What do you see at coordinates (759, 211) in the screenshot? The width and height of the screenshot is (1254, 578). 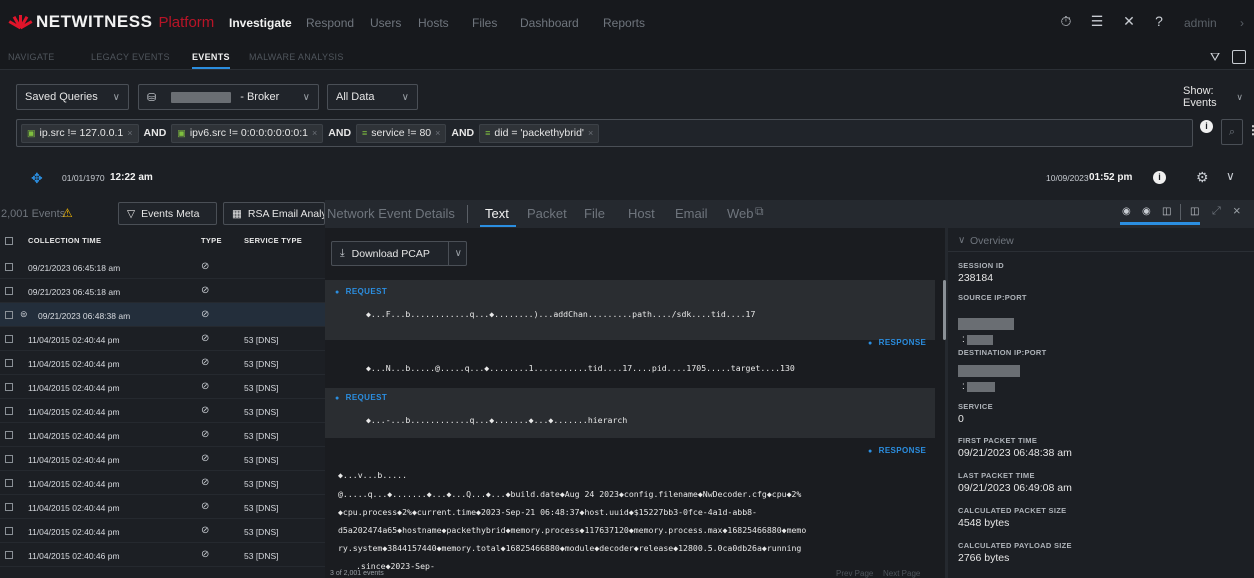 I see `external-link-icon: ⧉` at bounding box center [759, 211].